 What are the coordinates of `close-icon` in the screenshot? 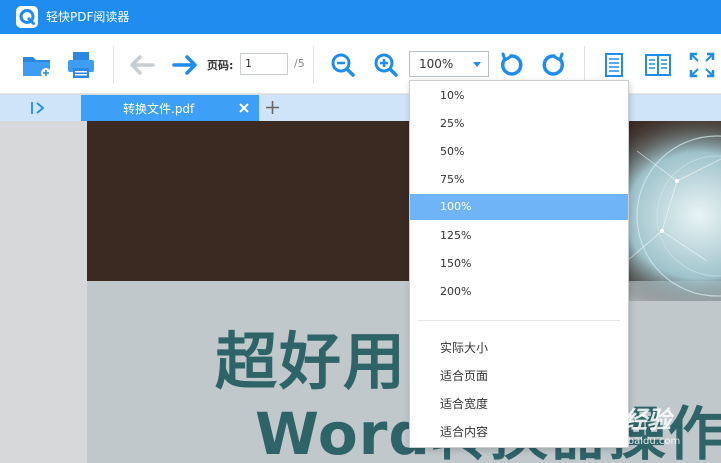 It's located at (244, 108).